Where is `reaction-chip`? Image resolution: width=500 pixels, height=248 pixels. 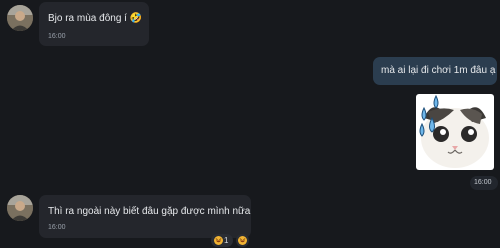
reaction-chip is located at coordinates (242, 240).